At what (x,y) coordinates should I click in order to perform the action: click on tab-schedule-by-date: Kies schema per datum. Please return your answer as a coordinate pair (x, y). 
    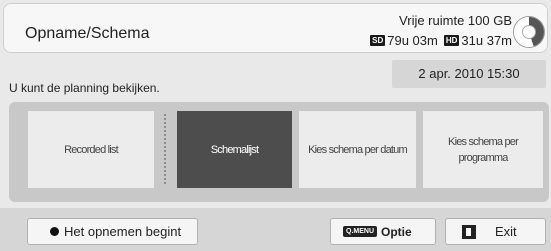
    Looking at the image, I should click on (357, 149).